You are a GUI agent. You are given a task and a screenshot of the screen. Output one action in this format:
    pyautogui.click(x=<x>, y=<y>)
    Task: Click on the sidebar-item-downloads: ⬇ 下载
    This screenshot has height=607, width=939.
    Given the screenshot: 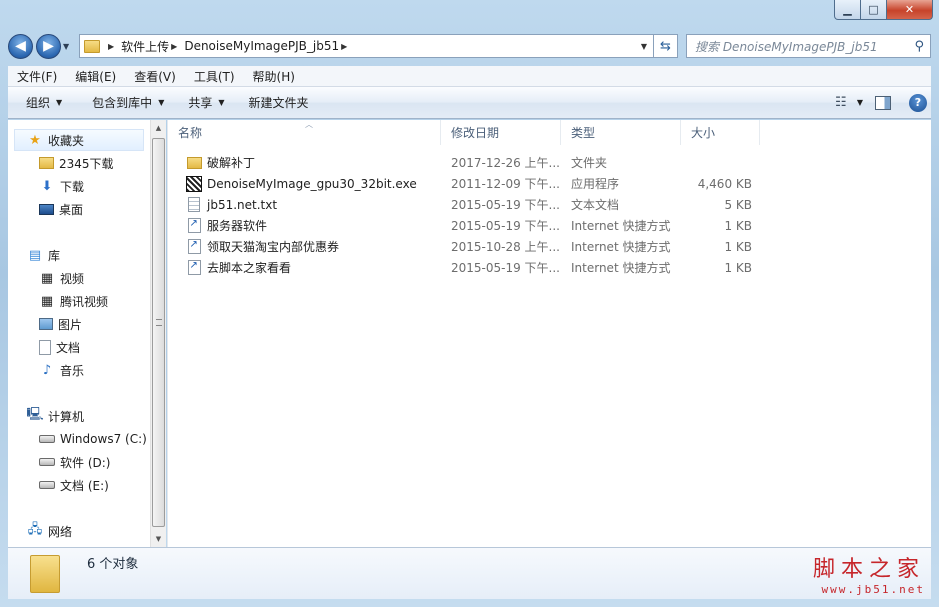 What is the action you would take?
    pyautogui.click(x=61, y=186)
    